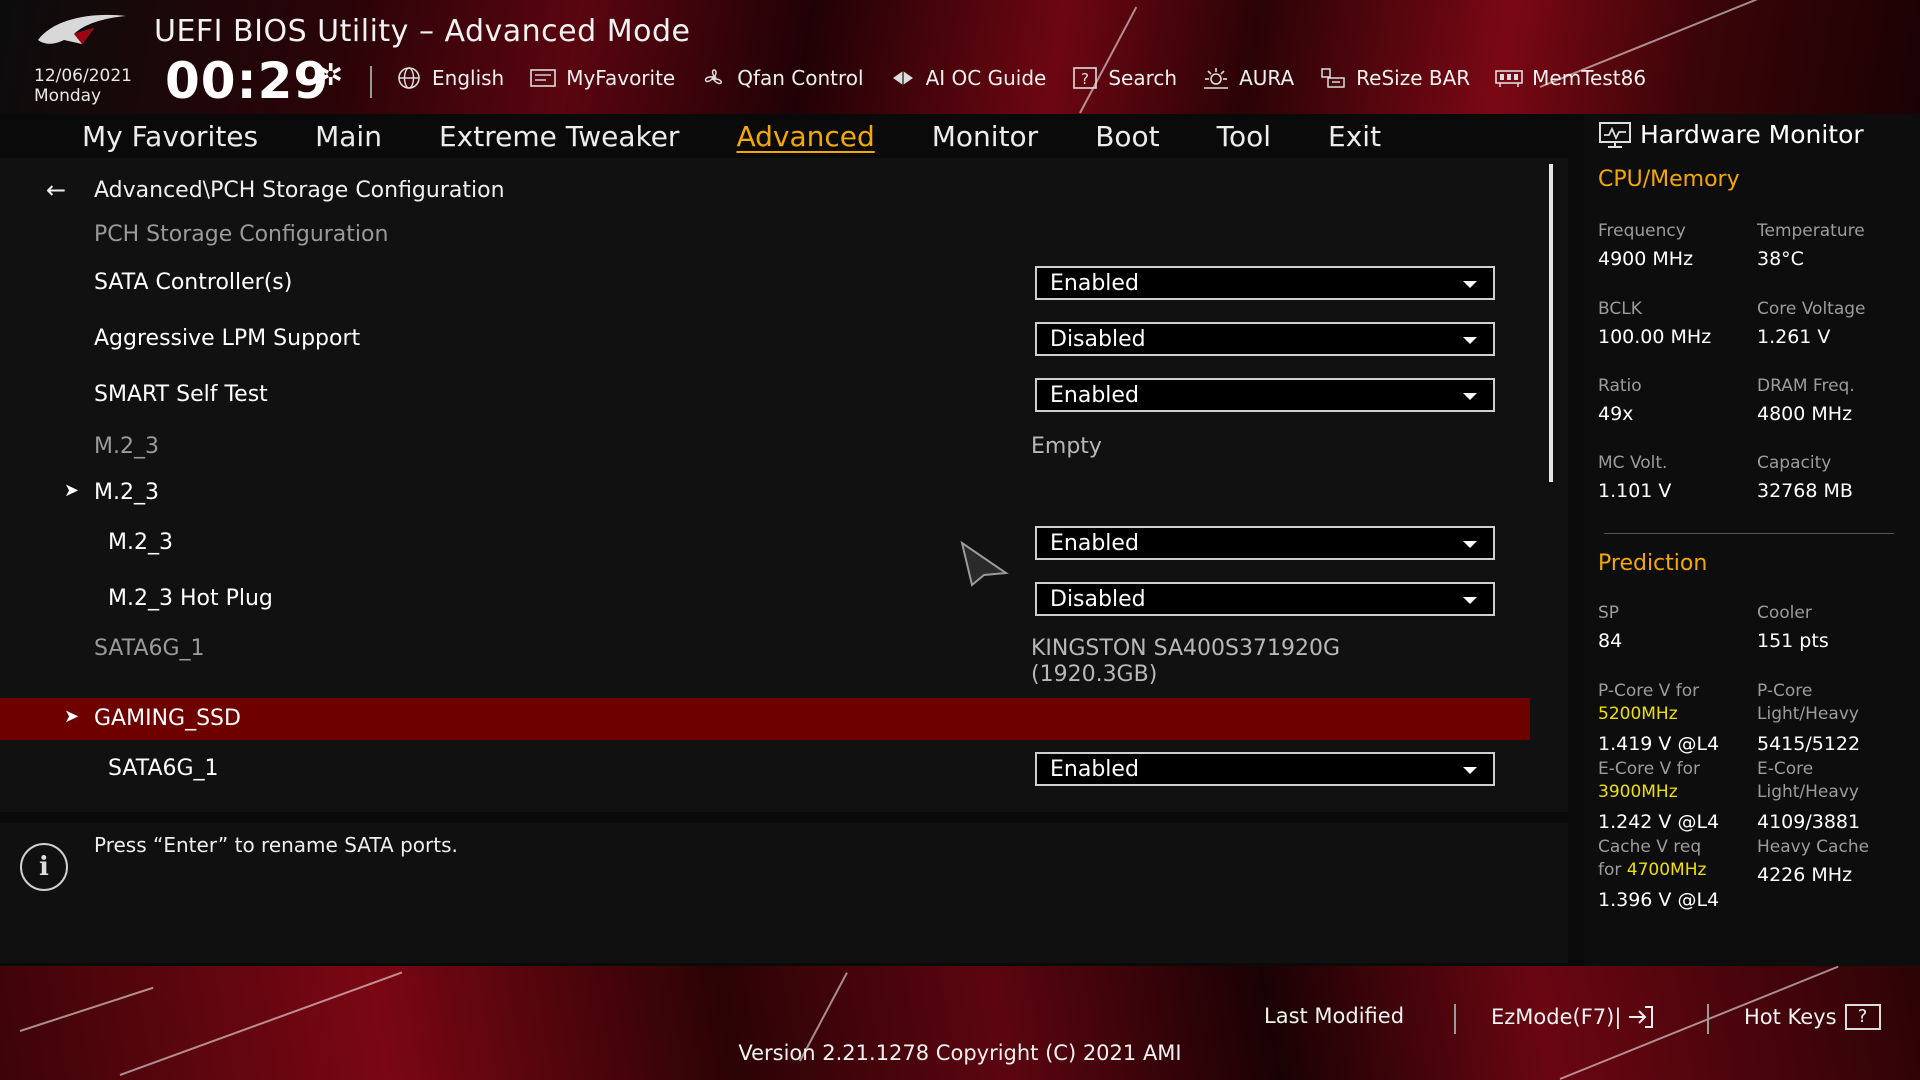 Image resolution: width=1920 pixels, height=1080 pixels. I want to click on exit-arrow-icon, so click(1641, 1017).